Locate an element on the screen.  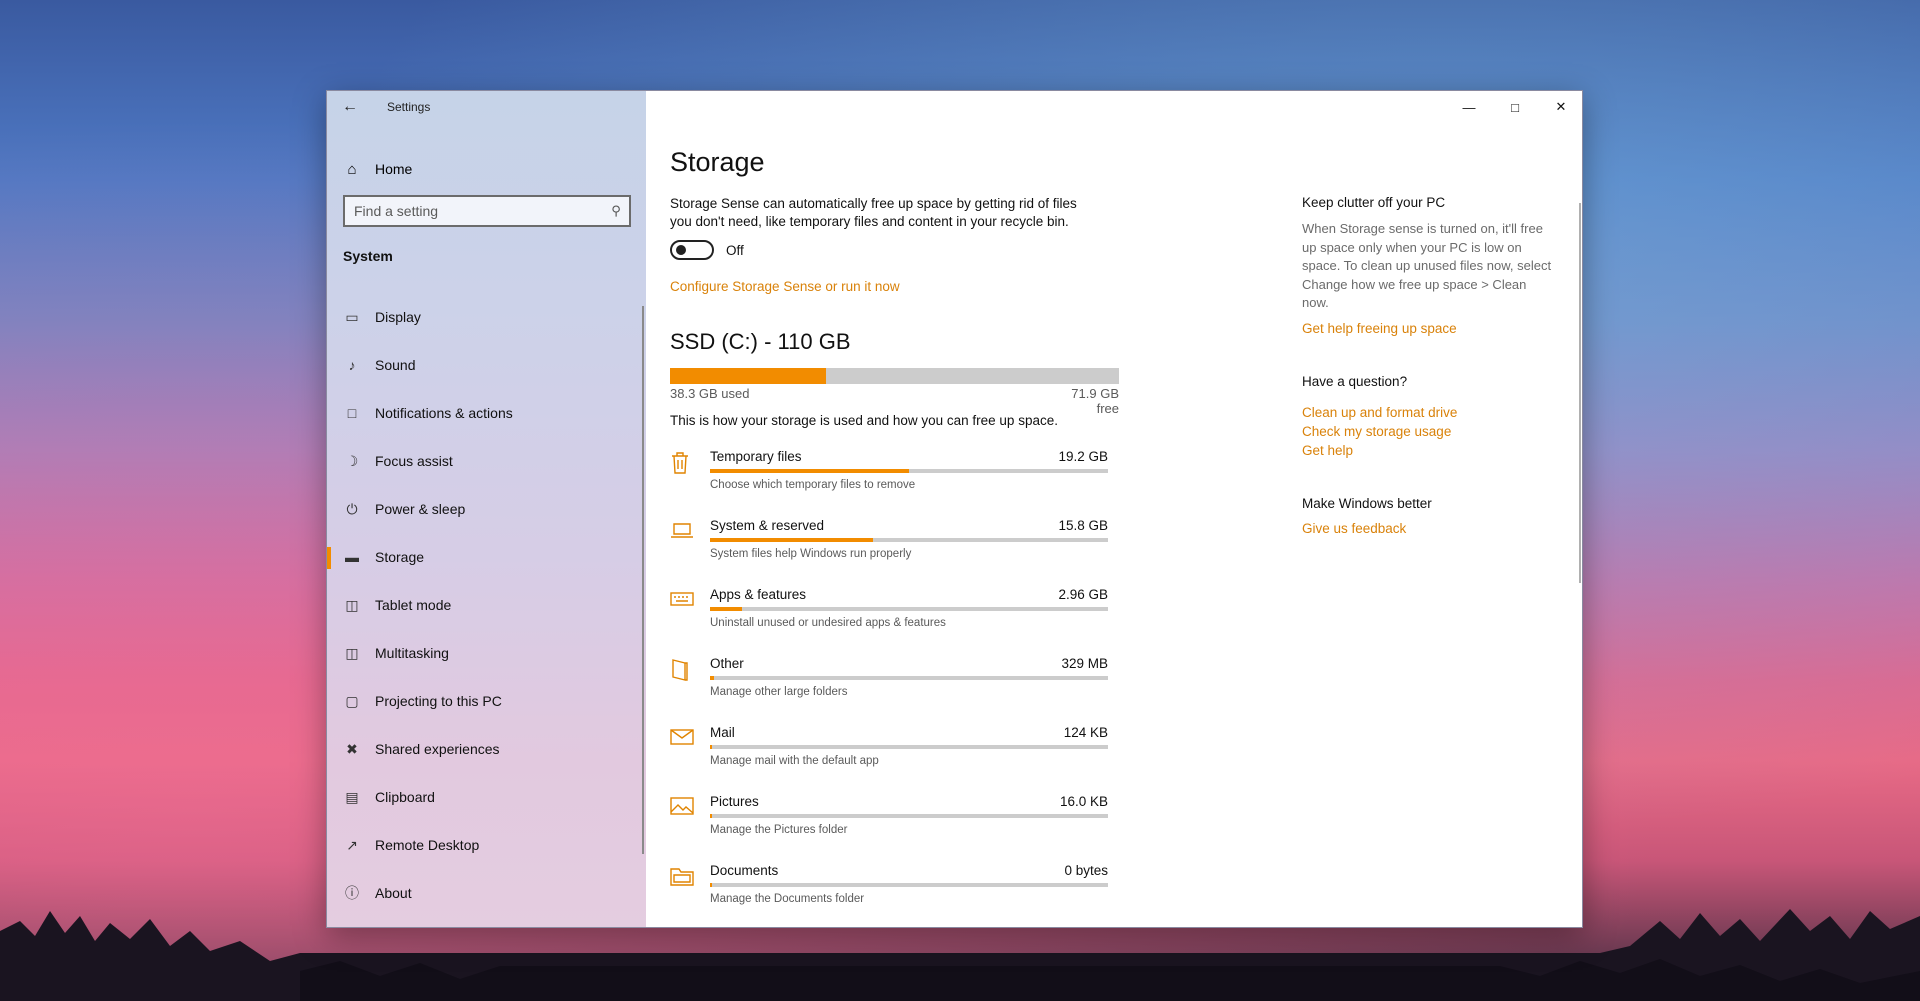
laptop-icon is located at coordinates (690, 552).